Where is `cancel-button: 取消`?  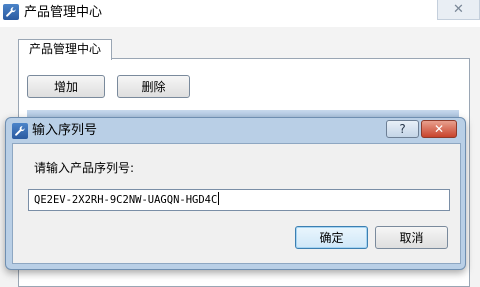
cancel-button: 取消 is located at coordinates (411, 237).